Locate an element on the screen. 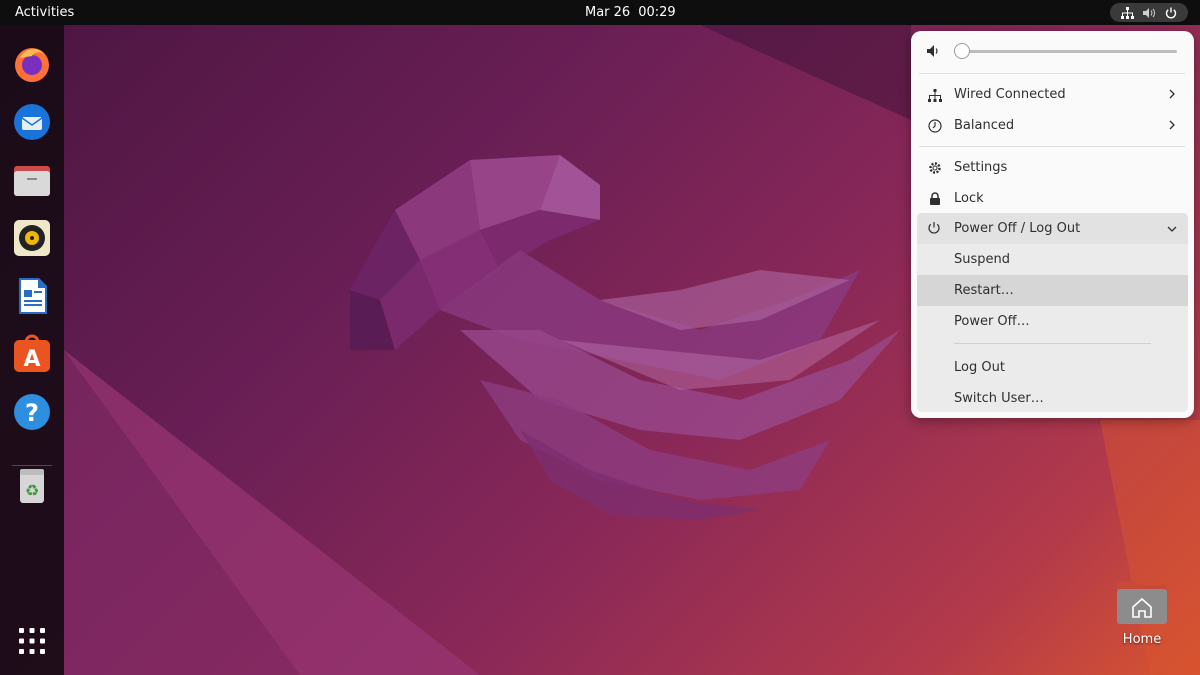  suspend-item: Suspend is located at coordinates (1052, 259).